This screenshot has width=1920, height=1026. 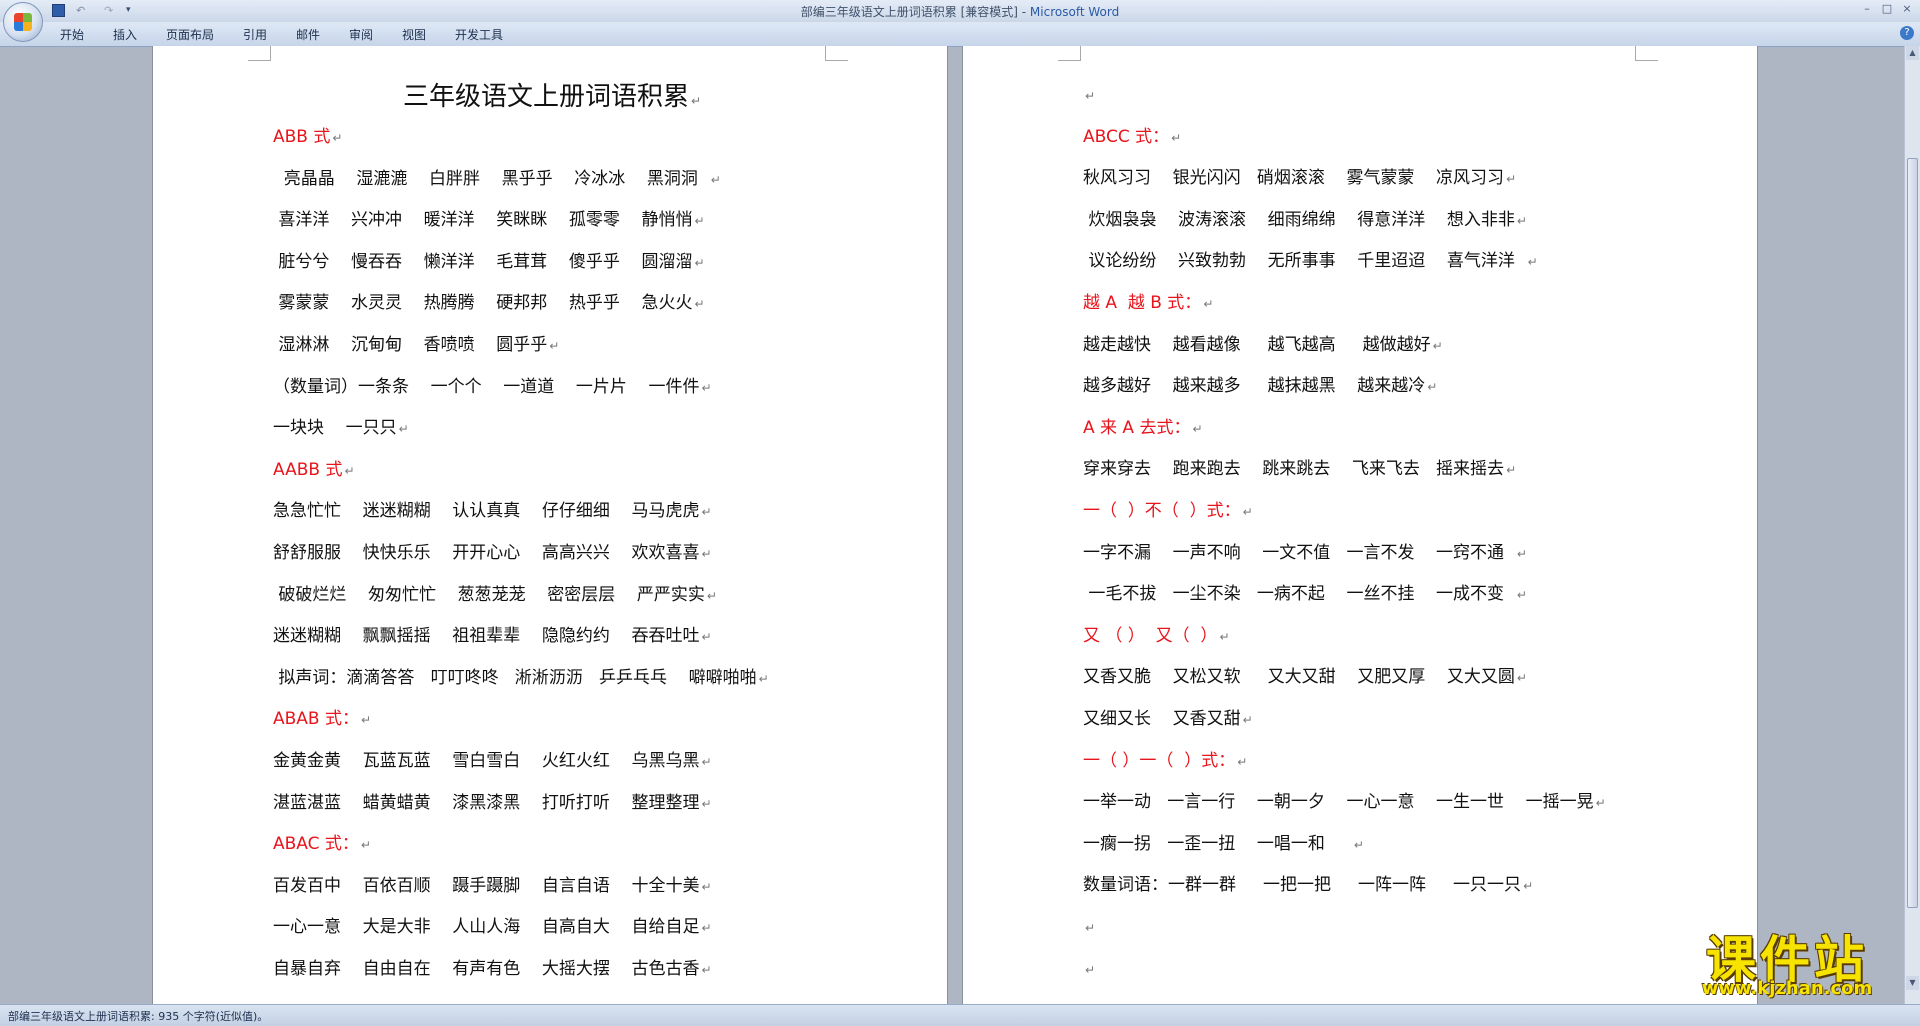 What do you see at coordinates (489, 220) in the screenshot?
I see `word-line: 喜洋洋 兴冲冲 暖洋洋 笑眯眯 孤零零 静悄悄 ↵` at bounding box center [489, 220].